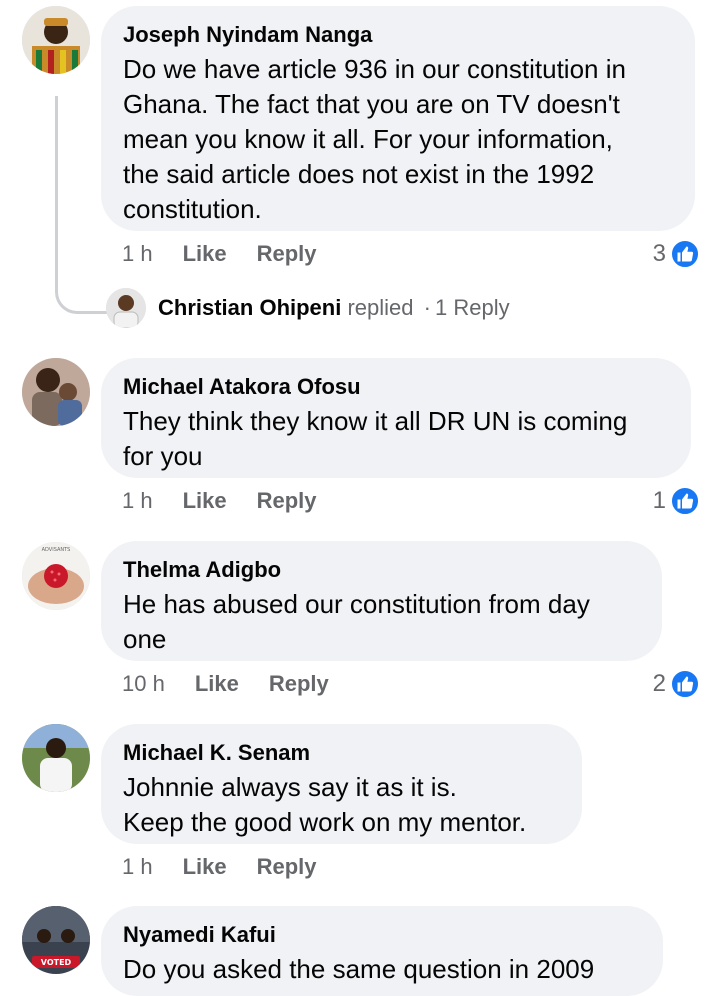 The width and height of the screenshot is (720, 996). I want to click on reaction-count: 3, so click(659, 253).